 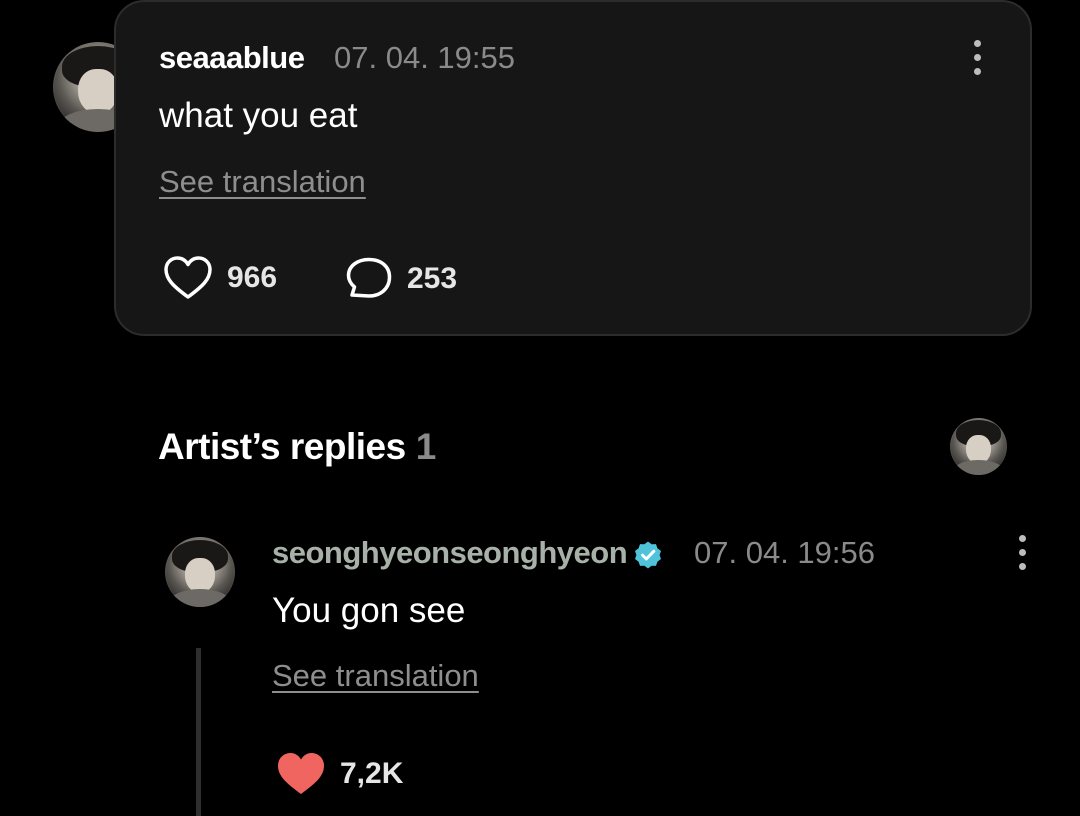 I want to click on artist-replies-title: Artist’s replies, so click(x=282, y=446).